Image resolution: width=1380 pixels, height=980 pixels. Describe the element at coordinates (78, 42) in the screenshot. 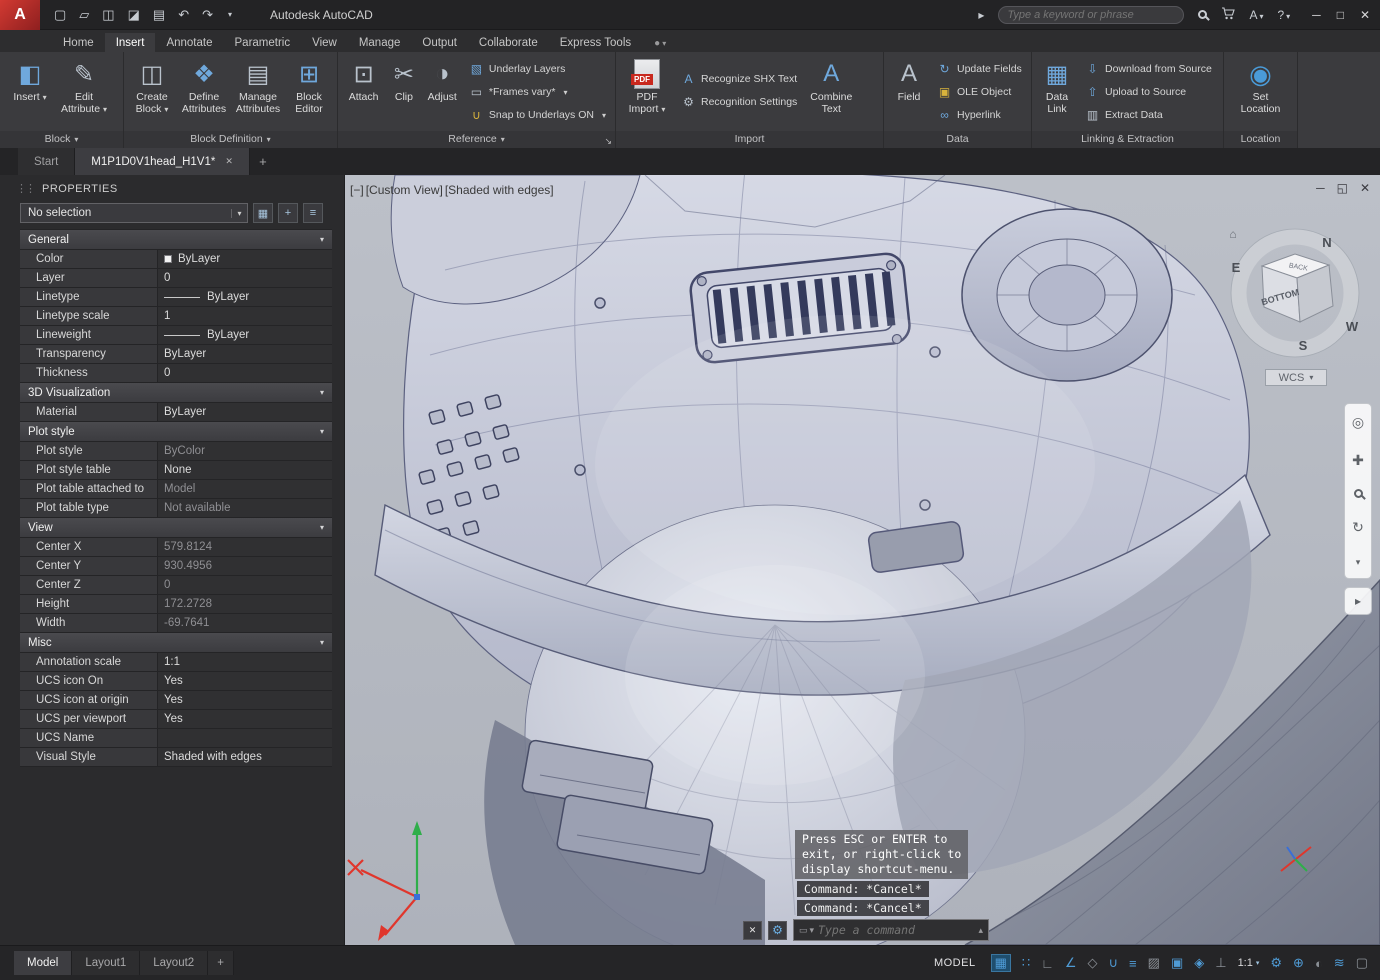

I see `tab-home: Home` at that location.